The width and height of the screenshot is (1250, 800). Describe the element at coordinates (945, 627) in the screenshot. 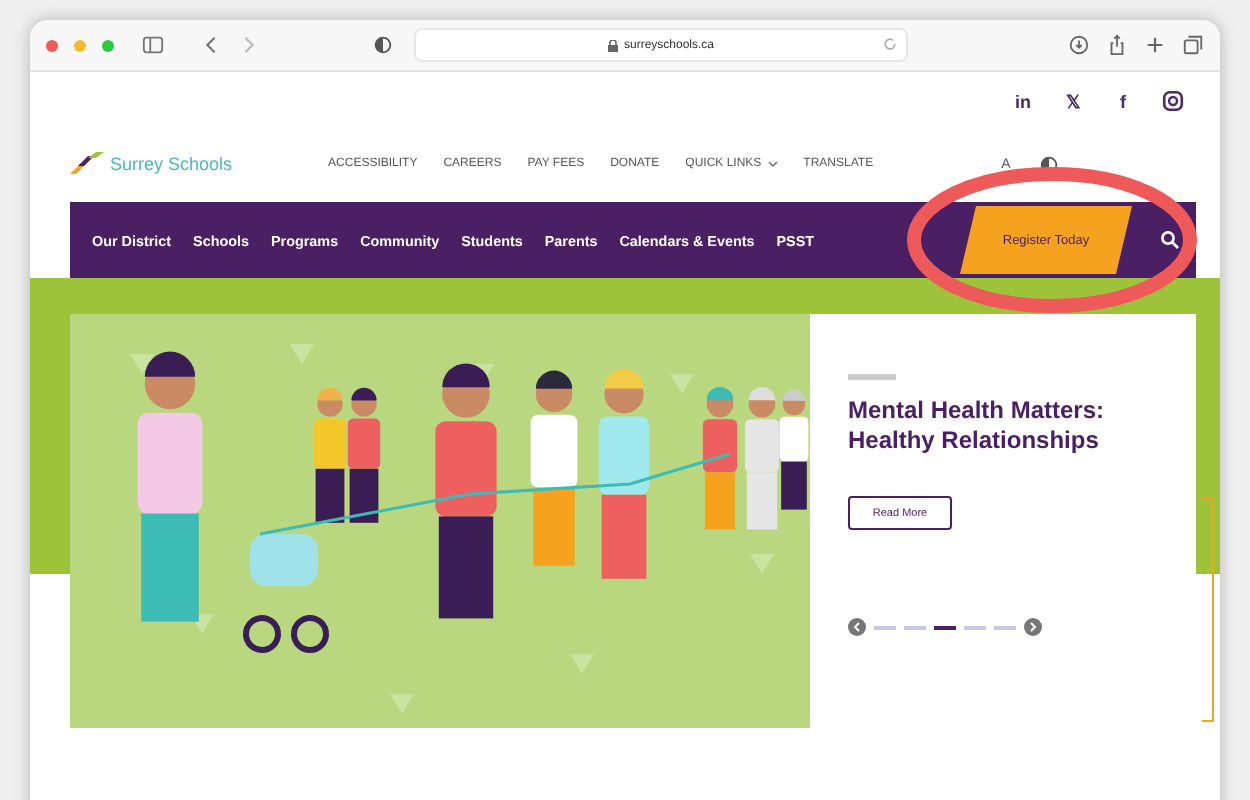

I see `slide-indicator` at that location.